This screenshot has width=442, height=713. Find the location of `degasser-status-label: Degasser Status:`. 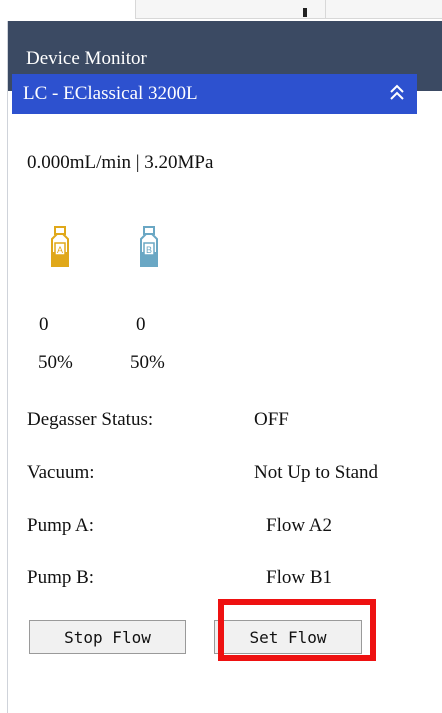

degasser-status-label: Degasser Status: is located at coordinates (90, 419).